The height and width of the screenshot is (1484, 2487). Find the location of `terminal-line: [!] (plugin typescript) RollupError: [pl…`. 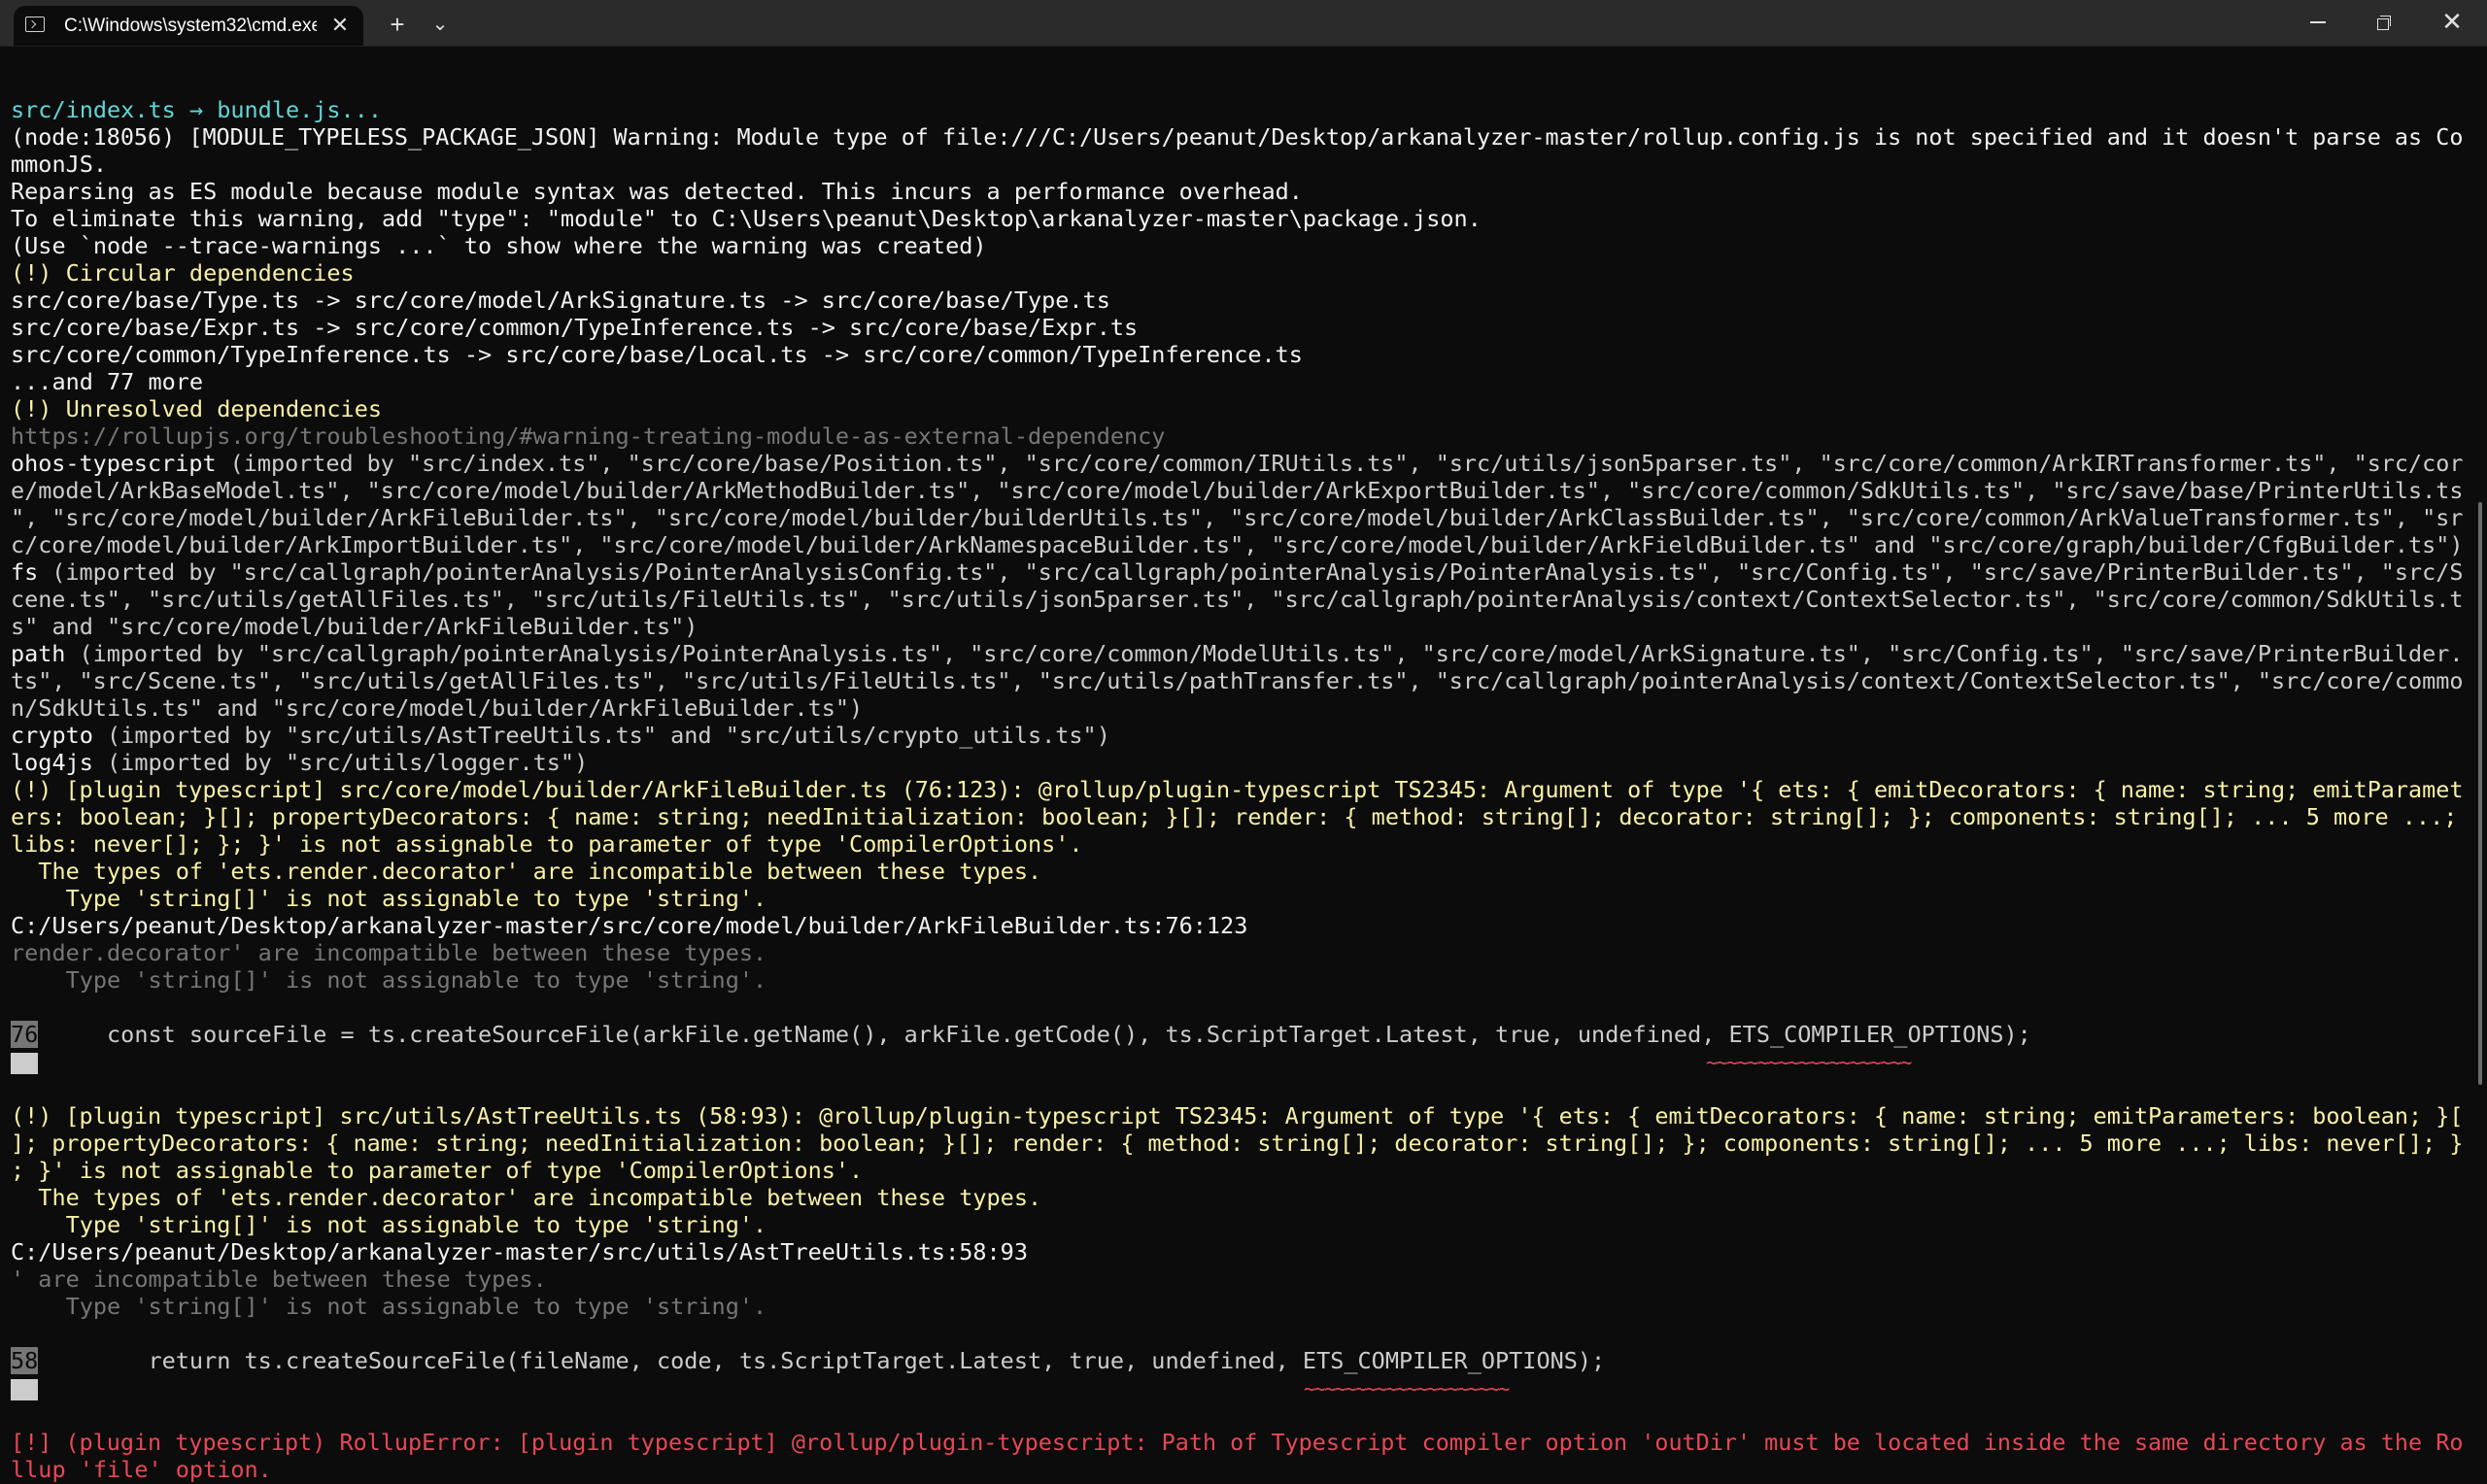

terminal-line: [!] (plugin typescript) RollupError: [pl… is located at coordinates (1237, 1442).